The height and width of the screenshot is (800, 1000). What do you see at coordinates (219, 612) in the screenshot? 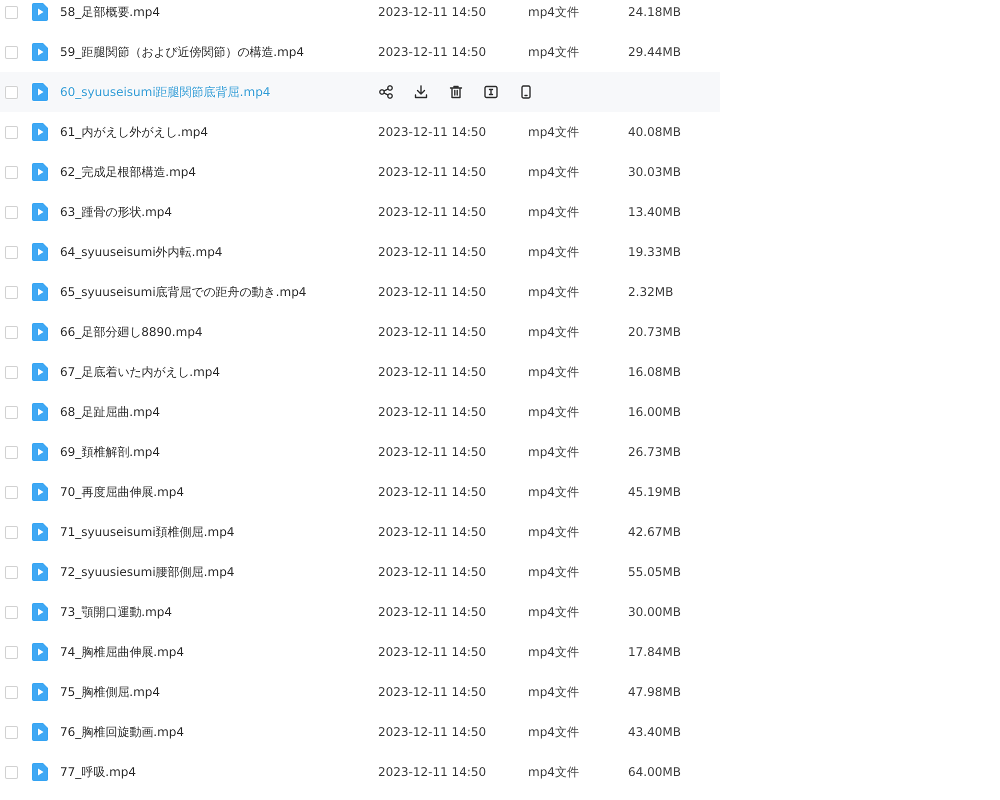
I see `file-name: 73_顎開口運動.mp4` at bounding box center [219, 612].